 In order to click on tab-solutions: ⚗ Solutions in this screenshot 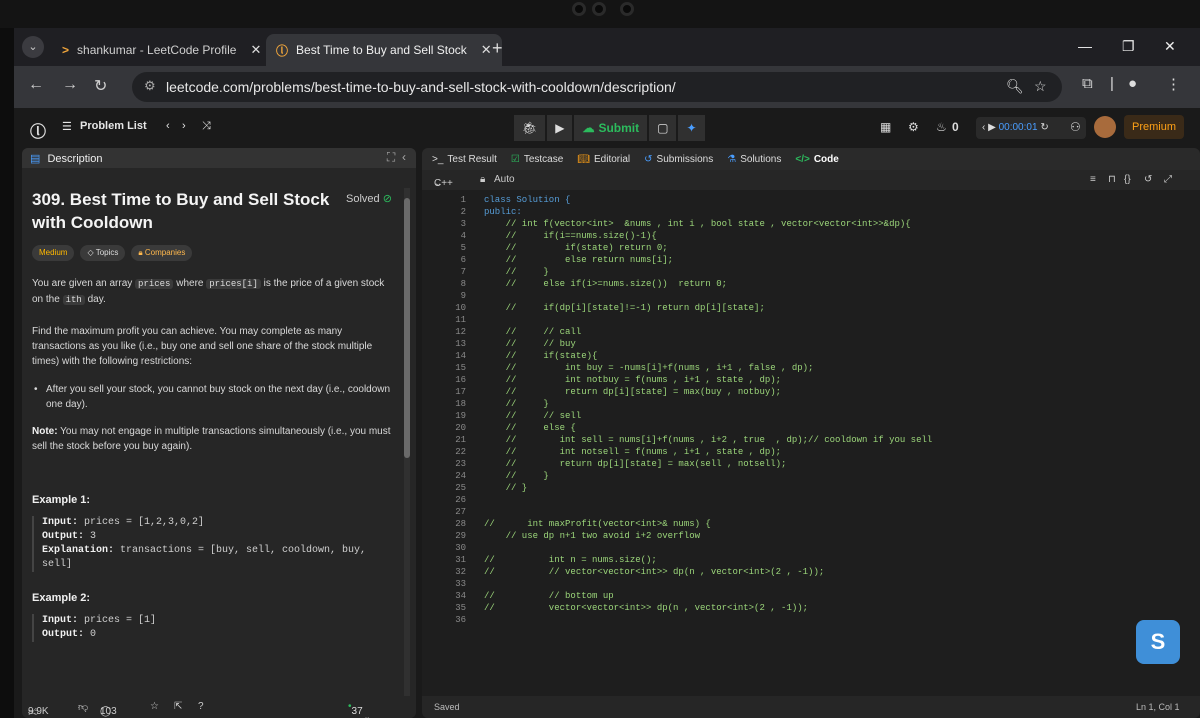, I will do `click(754, 159)`.